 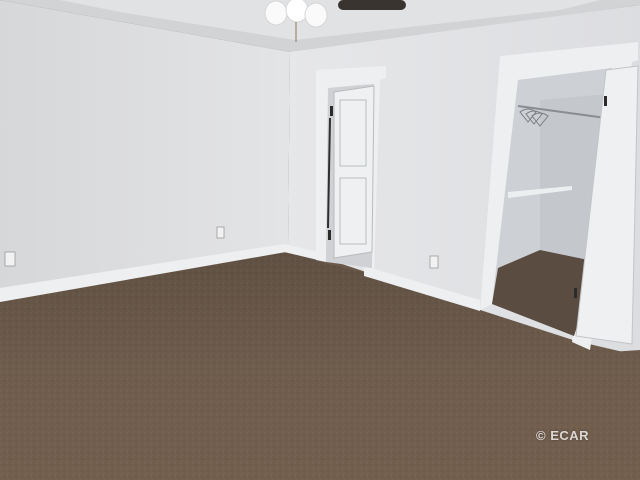 I want to click on fan-blade, so click(x=372, y=5).